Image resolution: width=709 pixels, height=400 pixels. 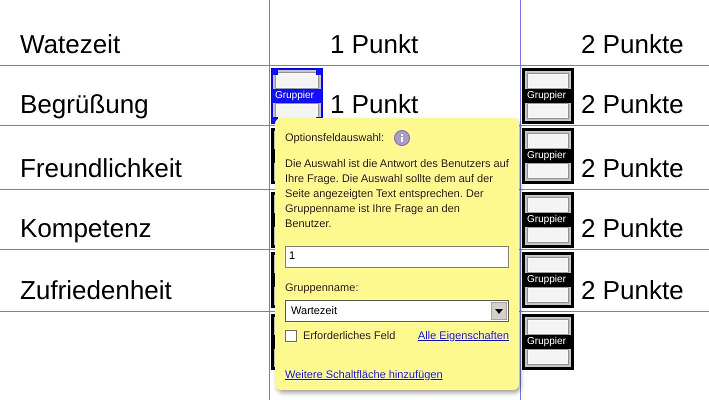 I want to click on group-name-dropdown: Wartezeit, so click(x=397, y=311).